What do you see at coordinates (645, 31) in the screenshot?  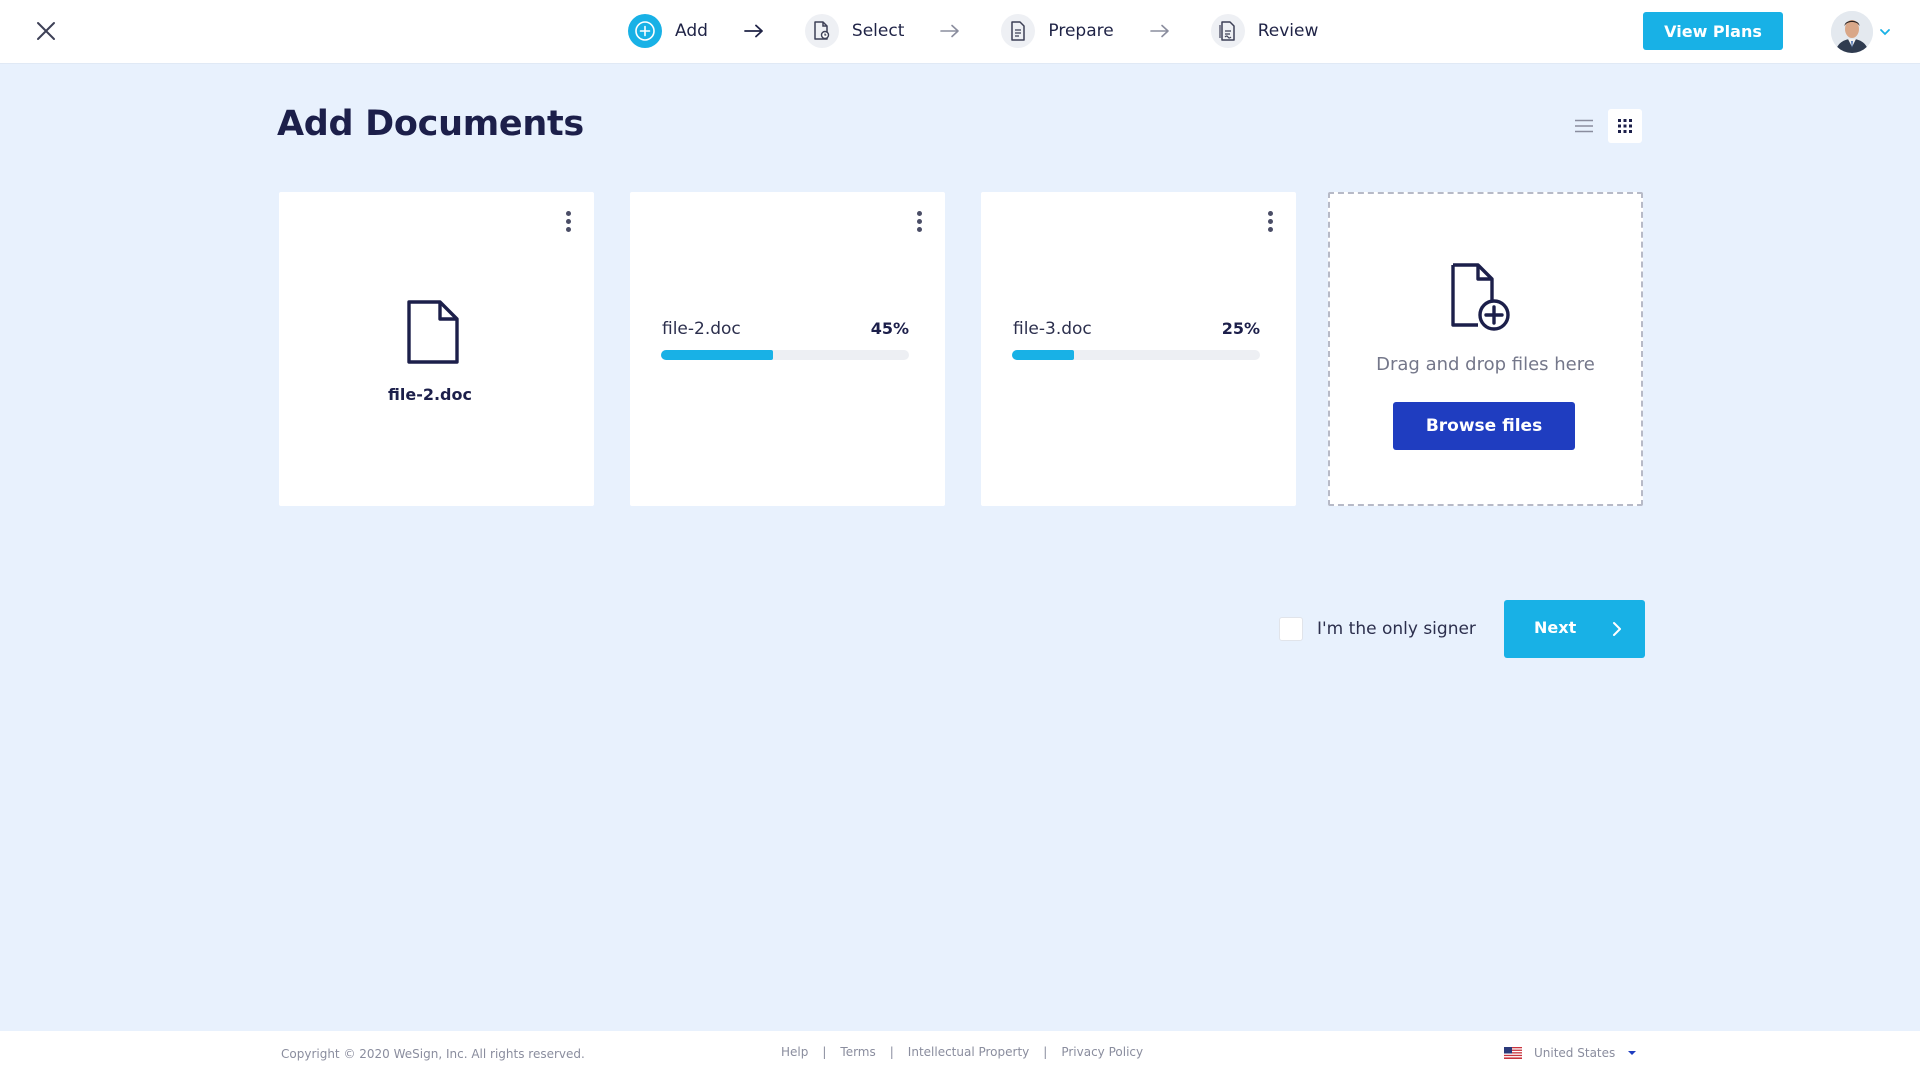 I see `plus-circle-icon` at bounding box center [645, 31].